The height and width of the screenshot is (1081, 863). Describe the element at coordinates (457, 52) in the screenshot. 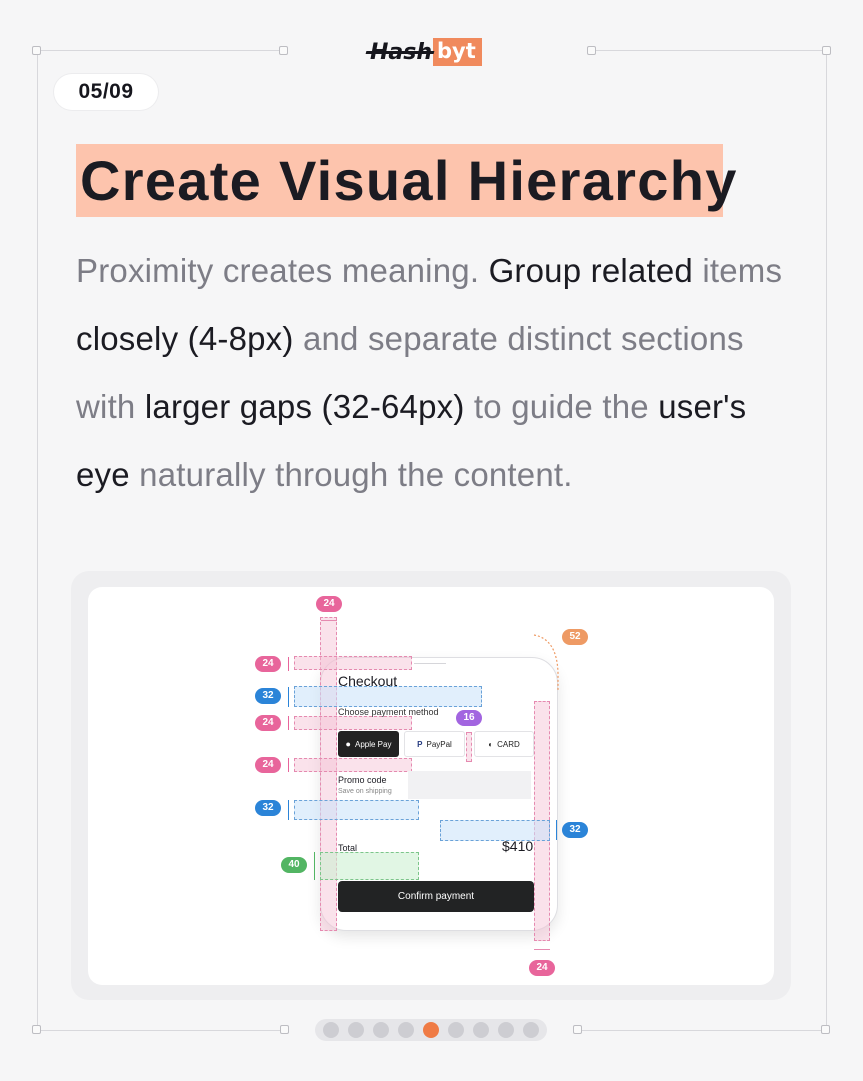

I see `brand-logo-right: byt` at that location.